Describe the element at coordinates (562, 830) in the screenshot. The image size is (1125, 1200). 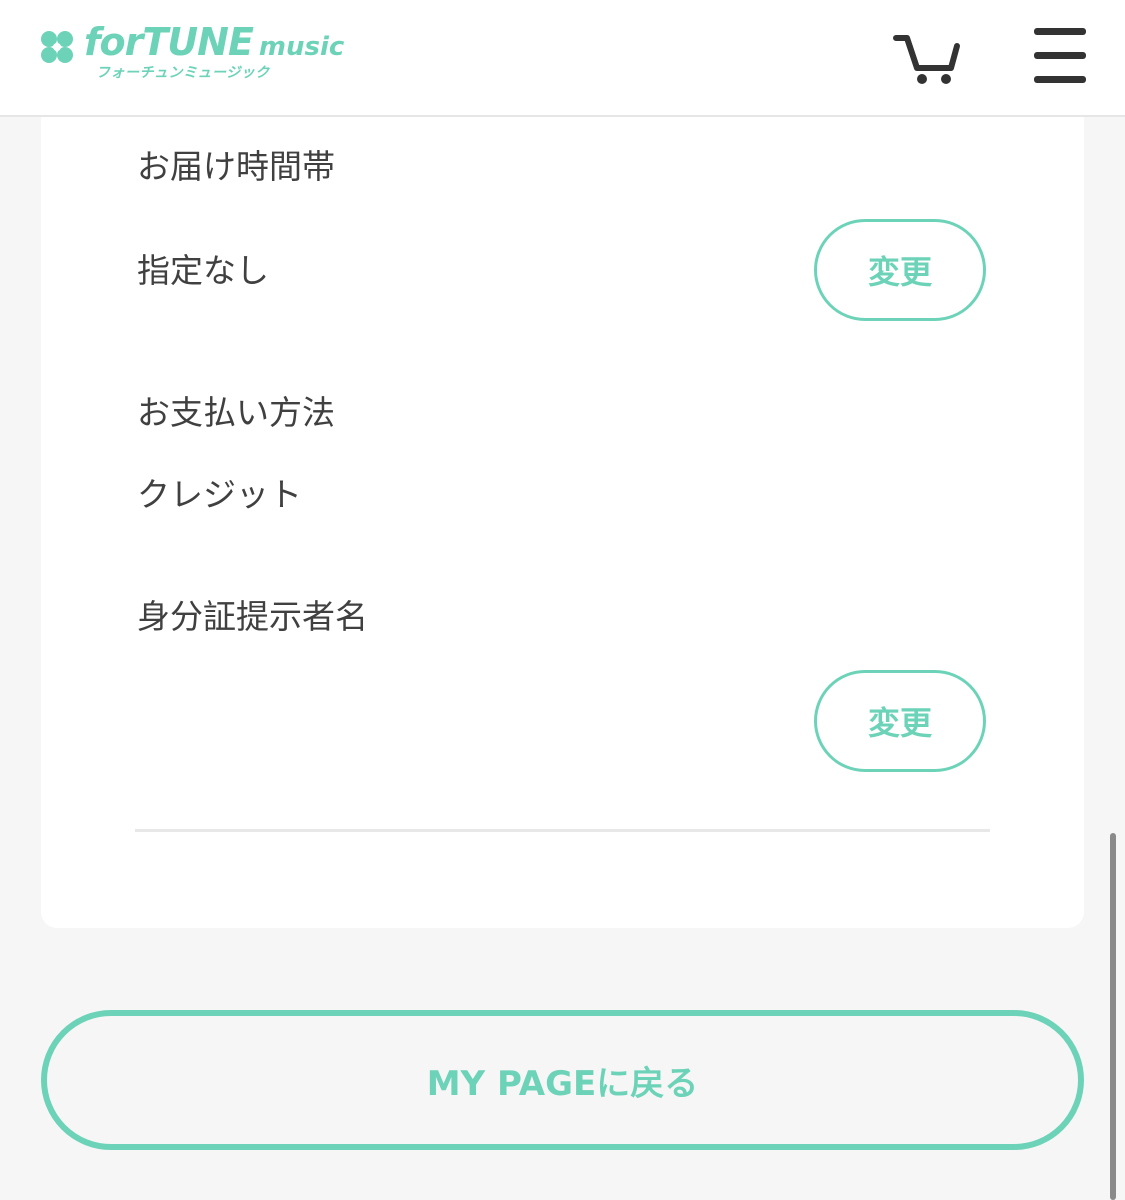
I see `section-divider` at that location.